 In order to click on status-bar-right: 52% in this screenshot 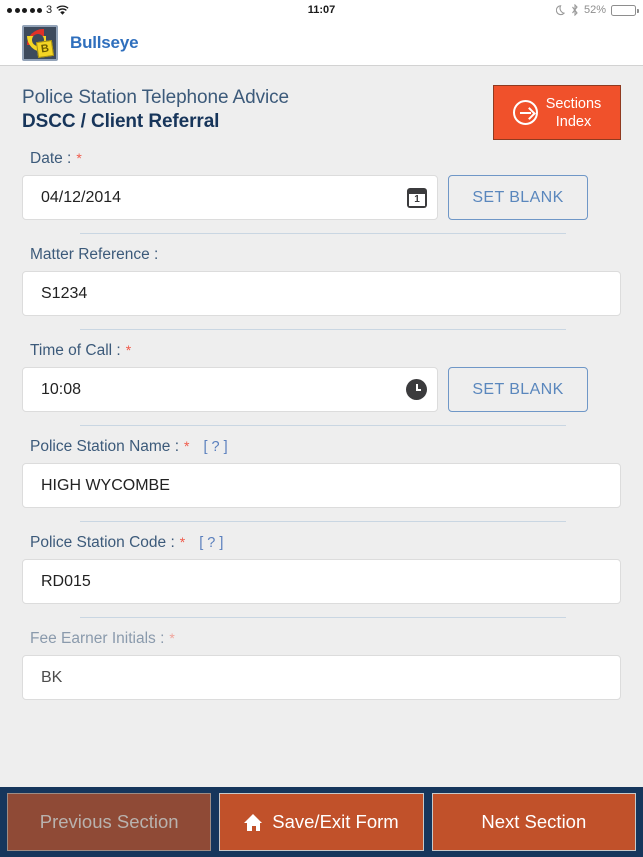, I will do `click(597, 10)`.